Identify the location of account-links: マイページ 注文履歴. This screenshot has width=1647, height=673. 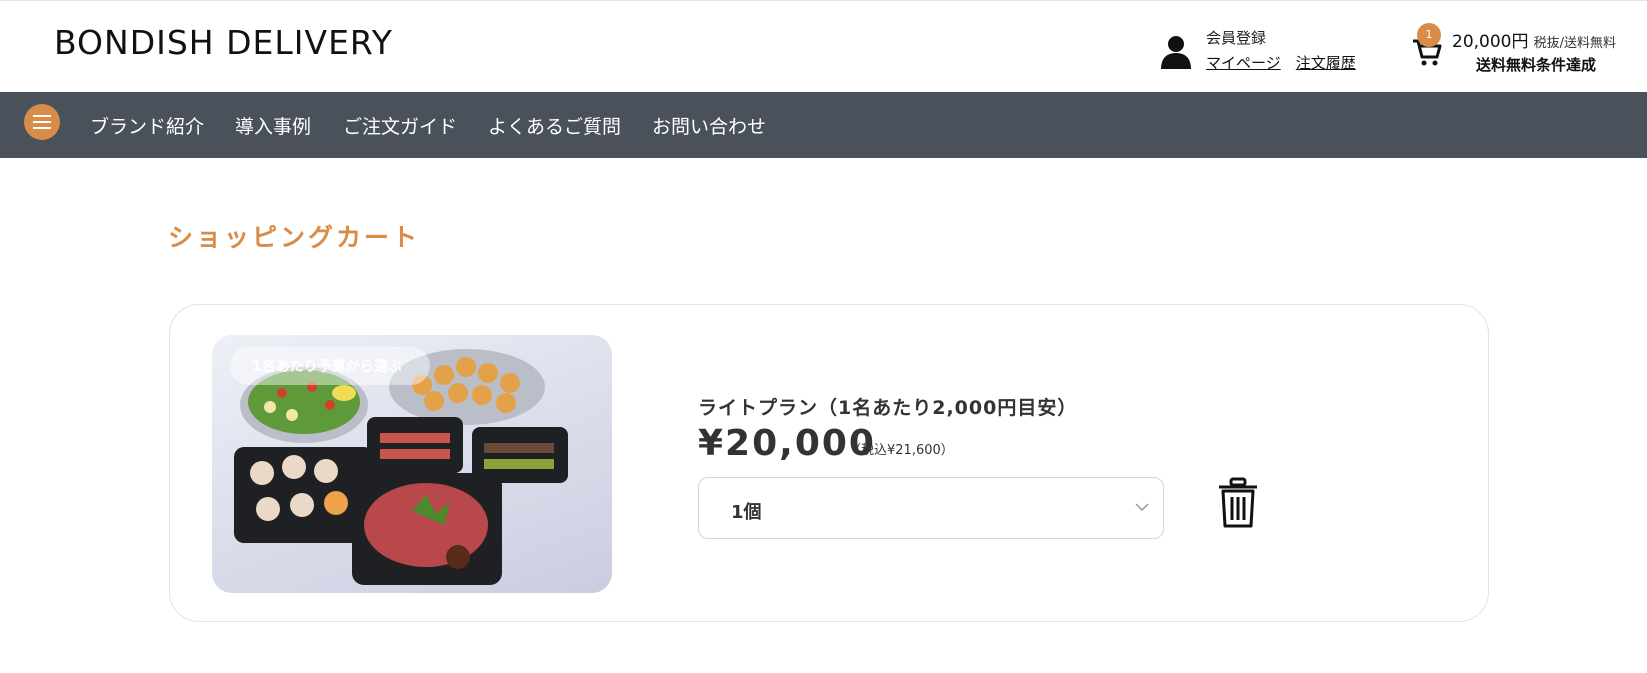
(1286, 62).